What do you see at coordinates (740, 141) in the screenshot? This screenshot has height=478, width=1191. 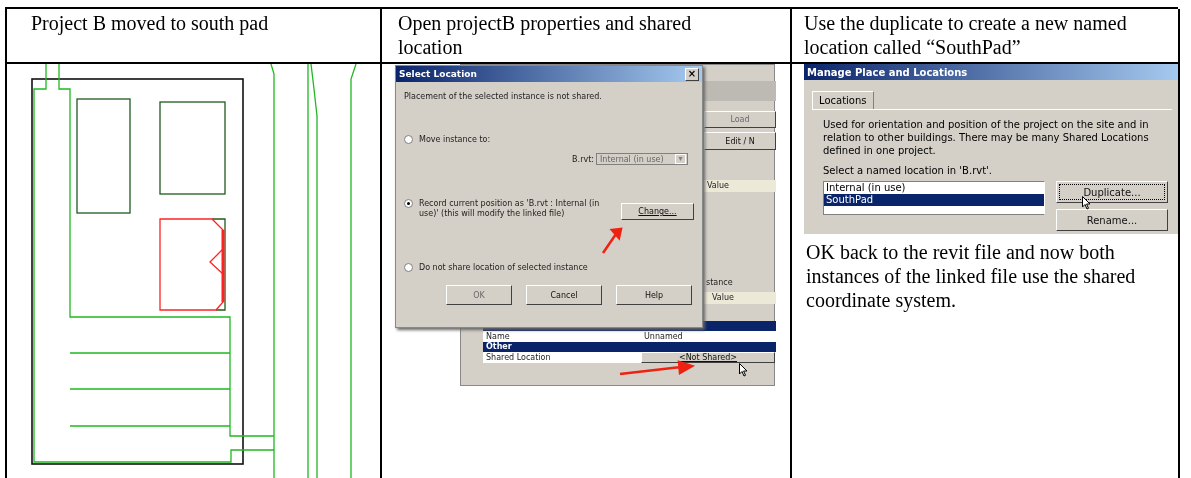 I see `edit-button: Edit / N` at bounding box center [740, 141].